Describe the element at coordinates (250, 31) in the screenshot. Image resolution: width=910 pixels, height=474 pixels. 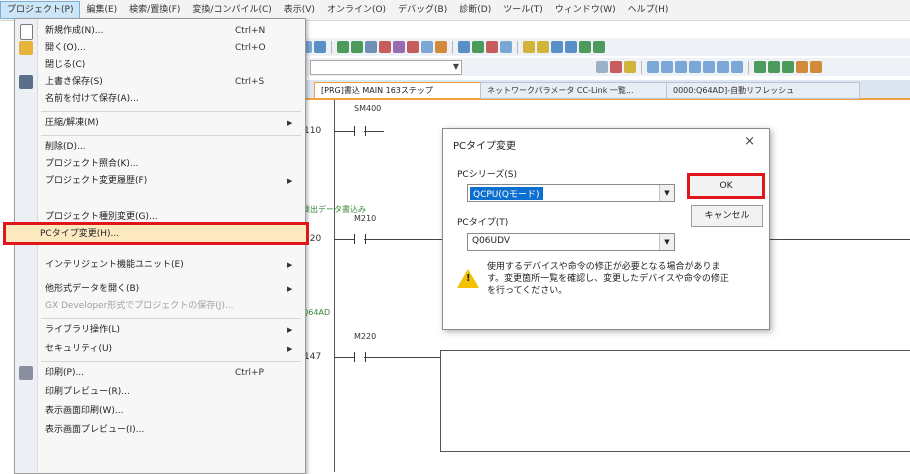
I see `menu-item-shortcut: Ctrl+N` at that location.